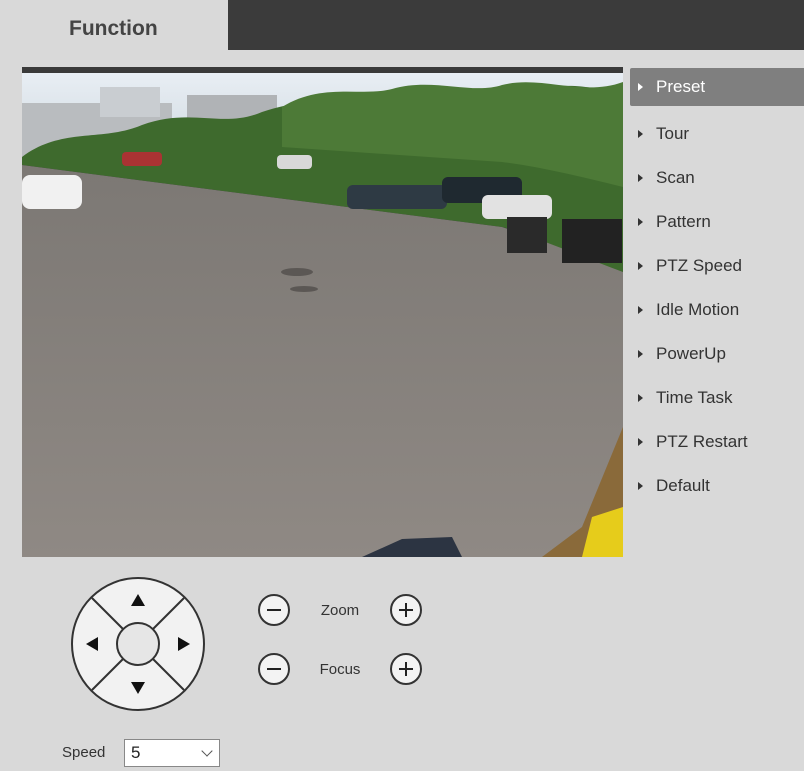  Describe the element at coordinates (113, 28) in the screenshot. I see `tab-function-label: Function` at that location.